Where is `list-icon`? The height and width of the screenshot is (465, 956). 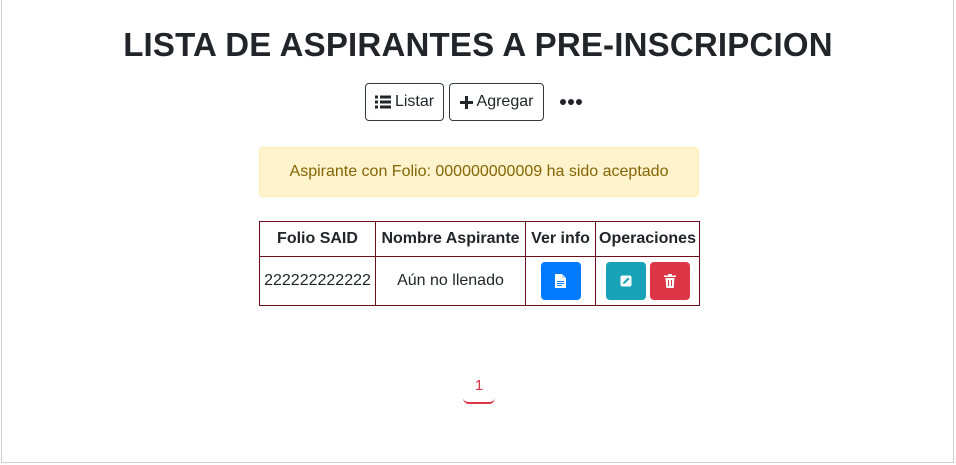
list-icon is located at coordinates (382, 102).